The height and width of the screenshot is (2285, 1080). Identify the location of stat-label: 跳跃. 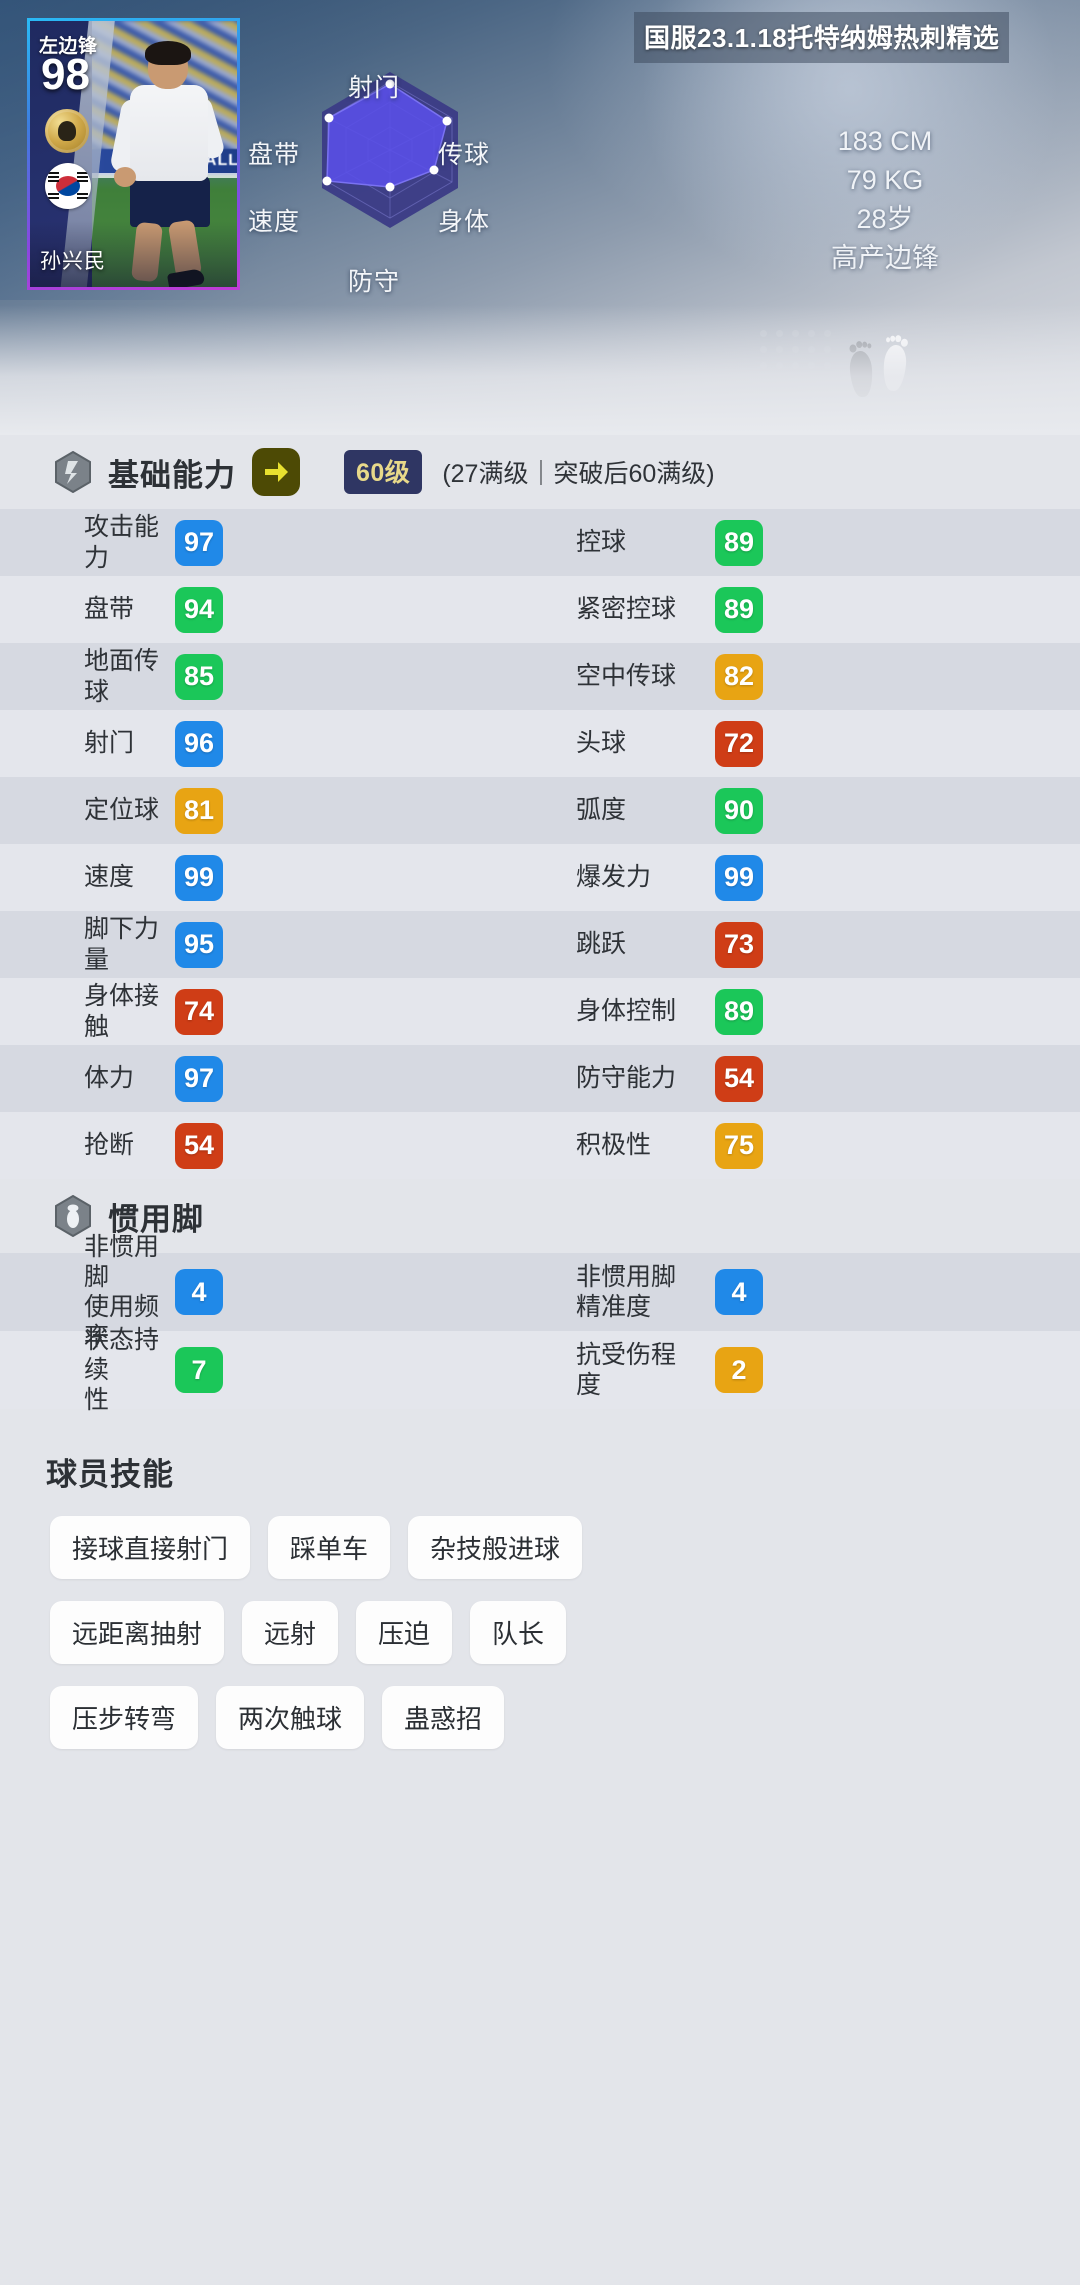
(601, 944).